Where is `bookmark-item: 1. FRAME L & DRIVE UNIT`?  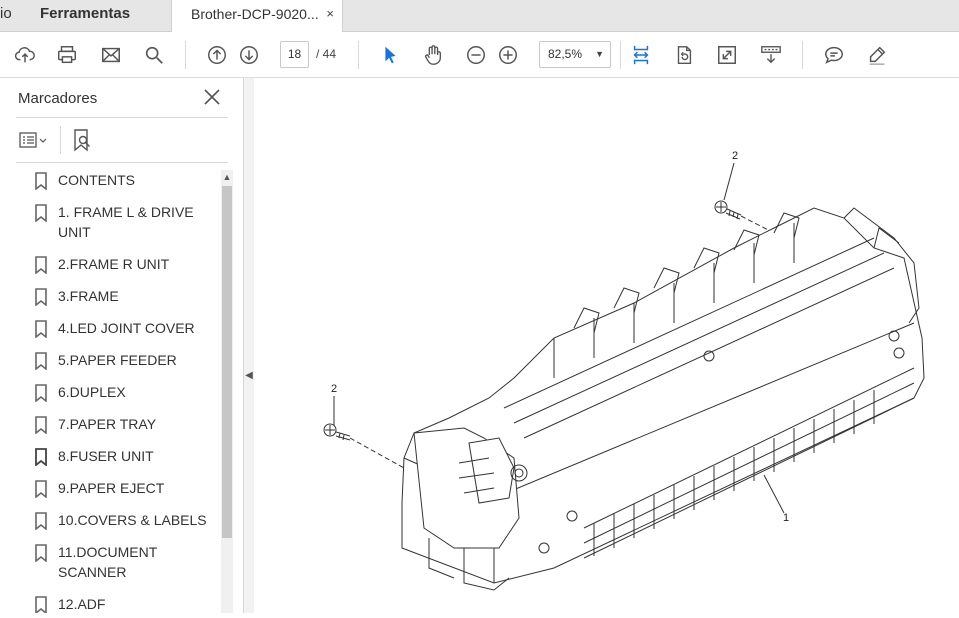 bookmark-item: 1. FRAME L & DRIVE UNIT is located at coordinates (122, 222).